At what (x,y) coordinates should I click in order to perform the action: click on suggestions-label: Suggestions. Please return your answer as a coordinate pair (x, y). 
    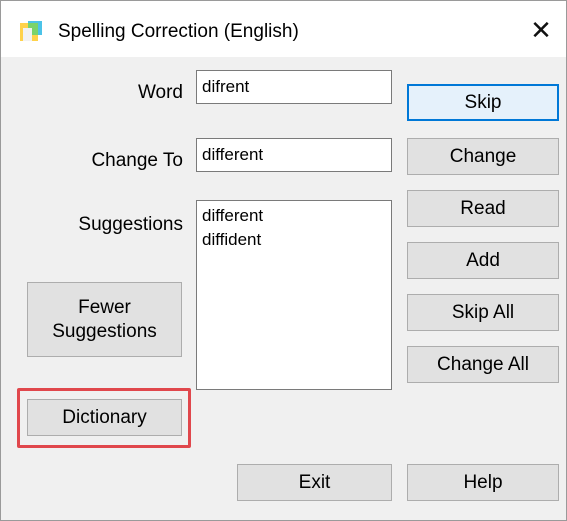
    Looking at the image, I should click on (130, 224).